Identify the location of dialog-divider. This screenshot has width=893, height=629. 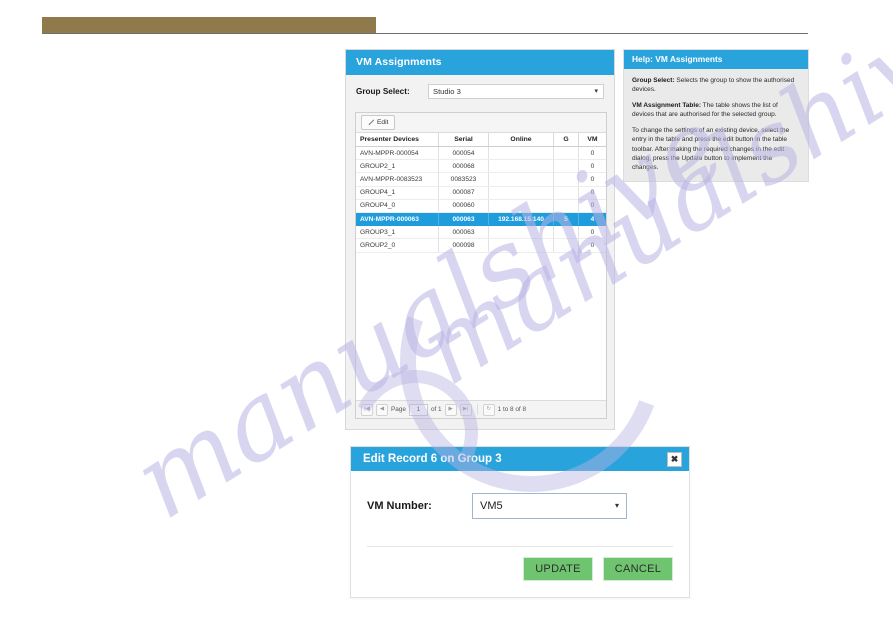
(520, 546).